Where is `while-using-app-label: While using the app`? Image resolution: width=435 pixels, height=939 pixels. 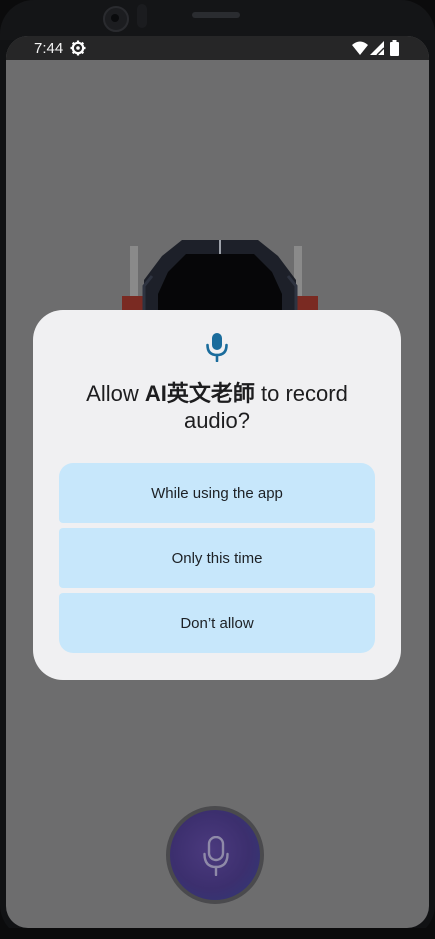 while-using-app-label: While using the app is located at coordinates (217, 493).